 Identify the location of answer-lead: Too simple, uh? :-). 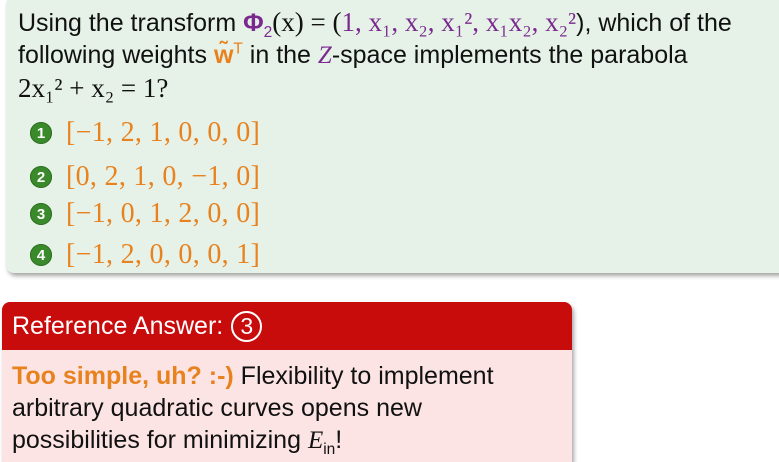
(123, 376).